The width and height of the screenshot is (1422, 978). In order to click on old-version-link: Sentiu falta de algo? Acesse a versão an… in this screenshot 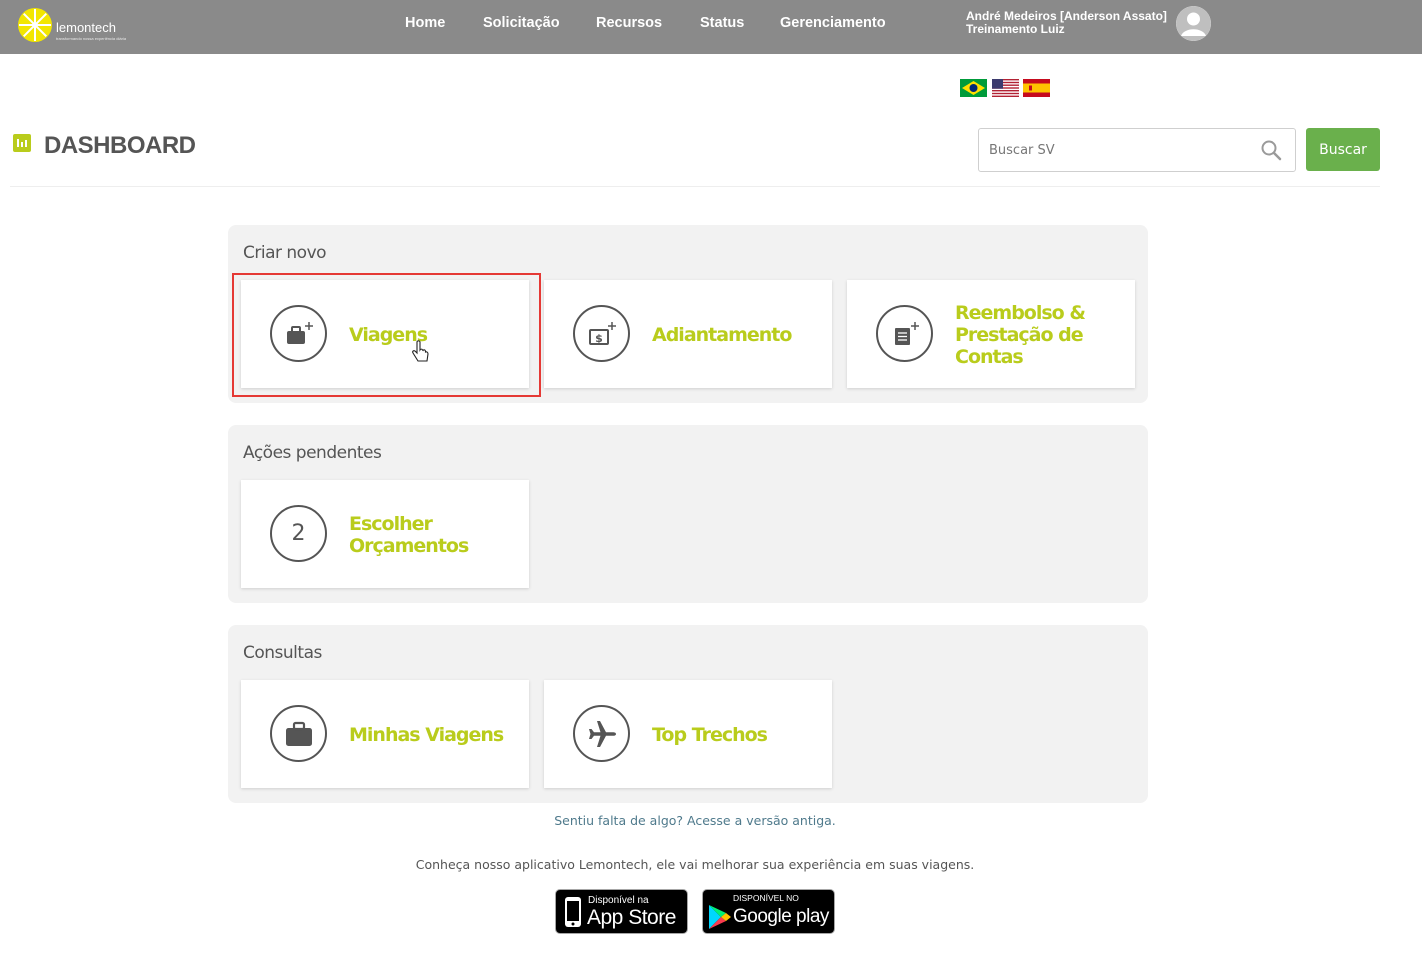, I will do `click(695, 820)`.